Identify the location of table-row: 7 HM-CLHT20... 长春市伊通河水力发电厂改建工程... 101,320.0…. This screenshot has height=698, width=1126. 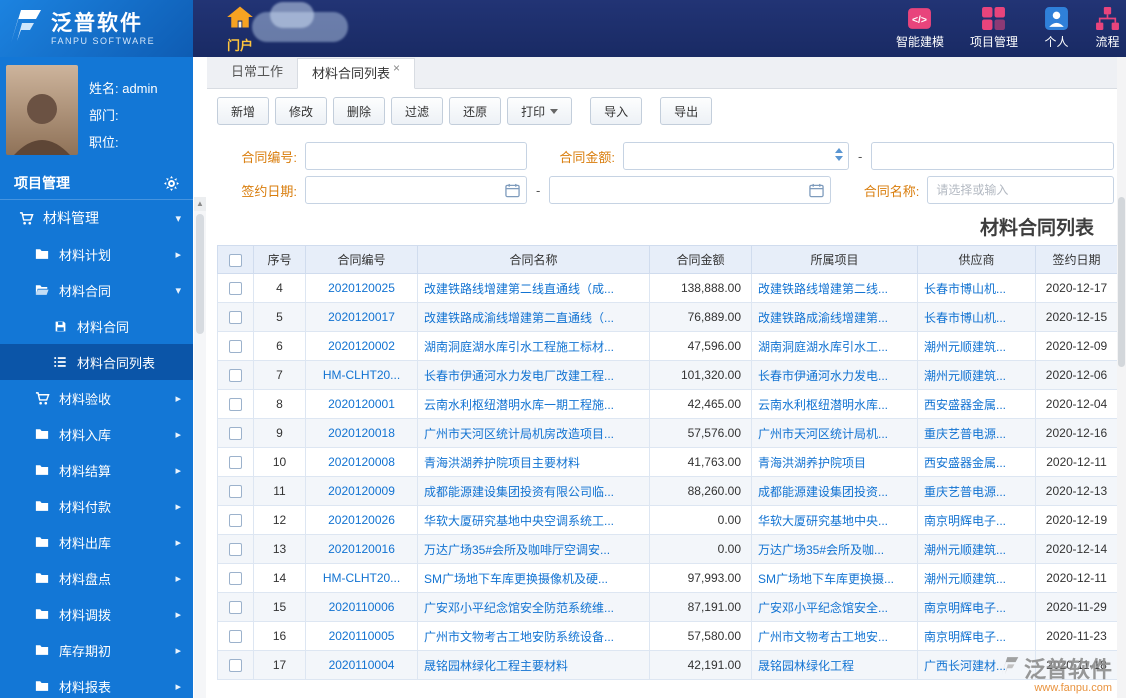
(667, 375).